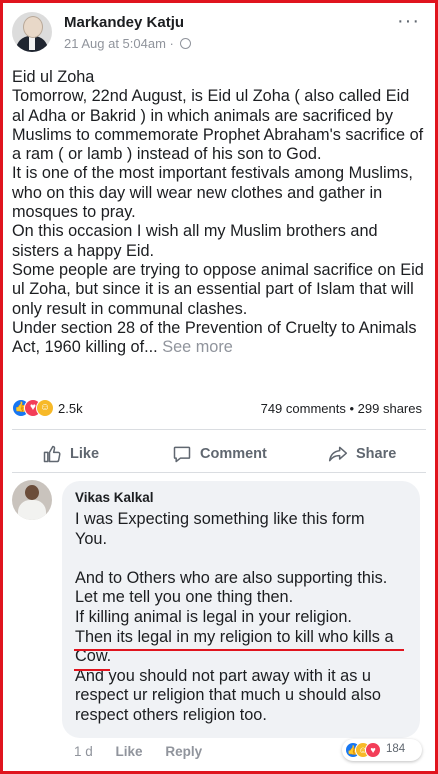 The height and width of the screenshot is (774, 438). Describe the element at coordinates (171, 714) in the screenshot. I see `comment-line: respect others religion too.` at that location.